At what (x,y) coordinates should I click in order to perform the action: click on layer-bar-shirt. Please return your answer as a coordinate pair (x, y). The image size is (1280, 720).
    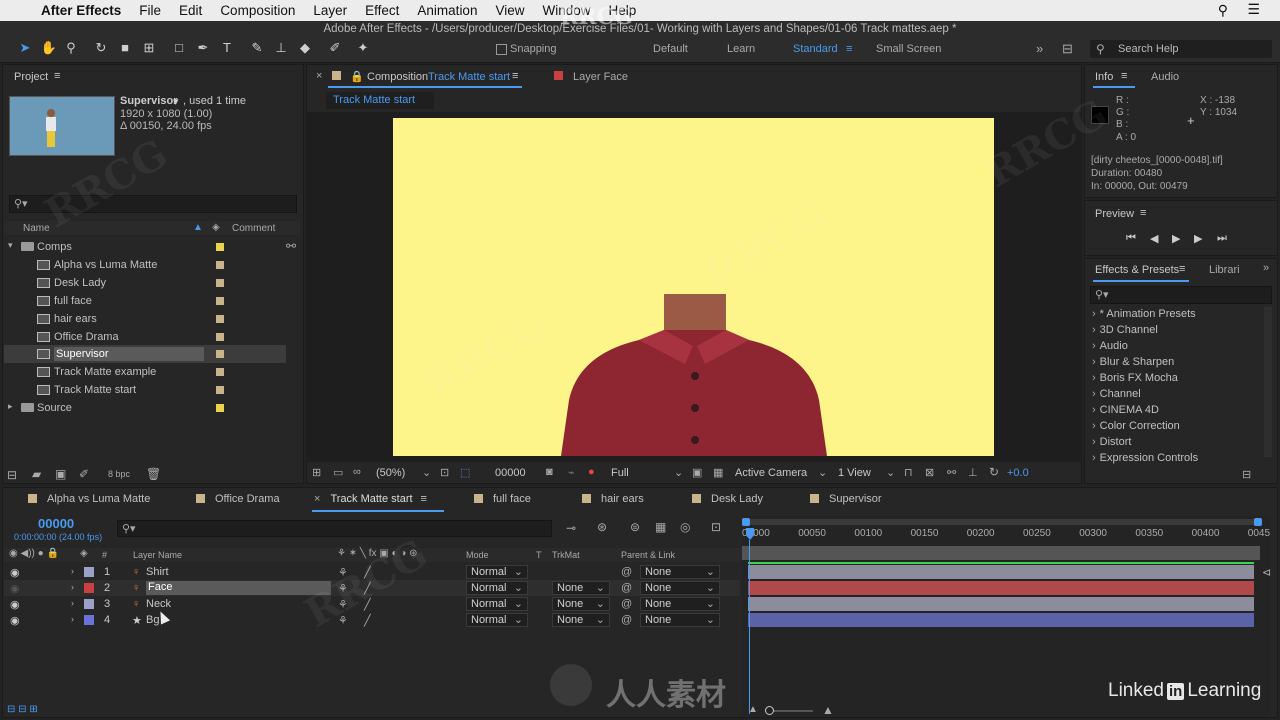
    Looking at the image, I should click on (1001, 572).